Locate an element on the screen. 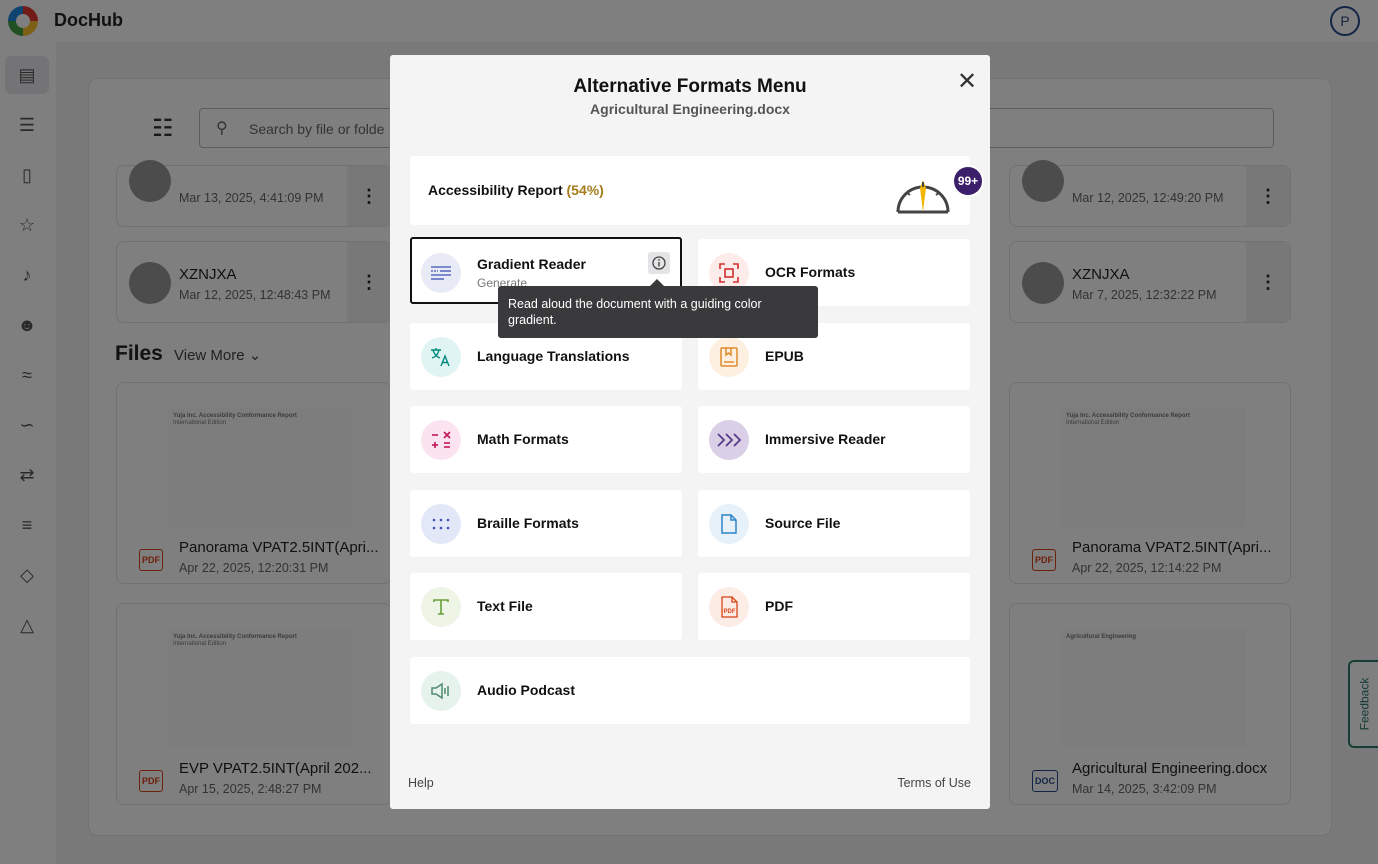 Image resolution: width=1378 pixels, height=864 pixels. file-icon is located at coordinates (729, 524).